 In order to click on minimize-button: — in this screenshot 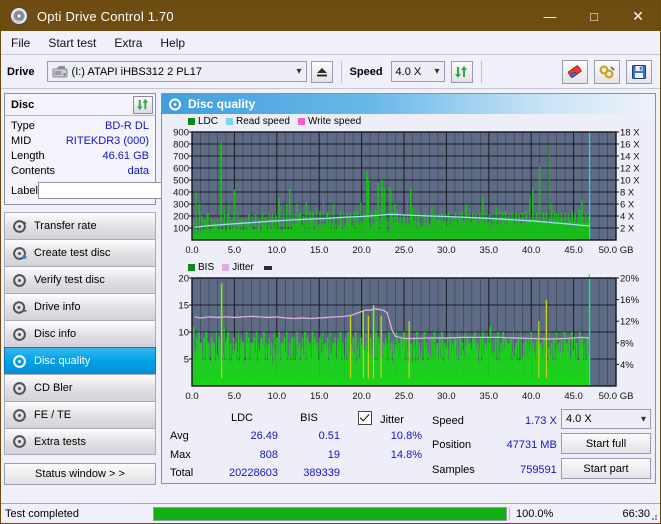, I will do `click(550, 16)`.